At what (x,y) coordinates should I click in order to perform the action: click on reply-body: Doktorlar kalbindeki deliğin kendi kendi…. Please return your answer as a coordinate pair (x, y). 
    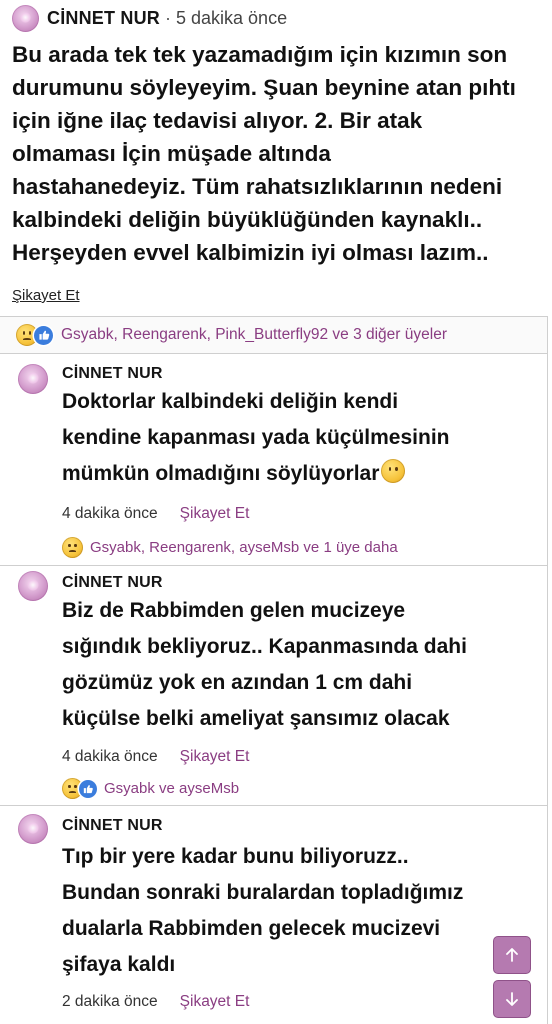
    Looking at the image, I should click on (282, 438).